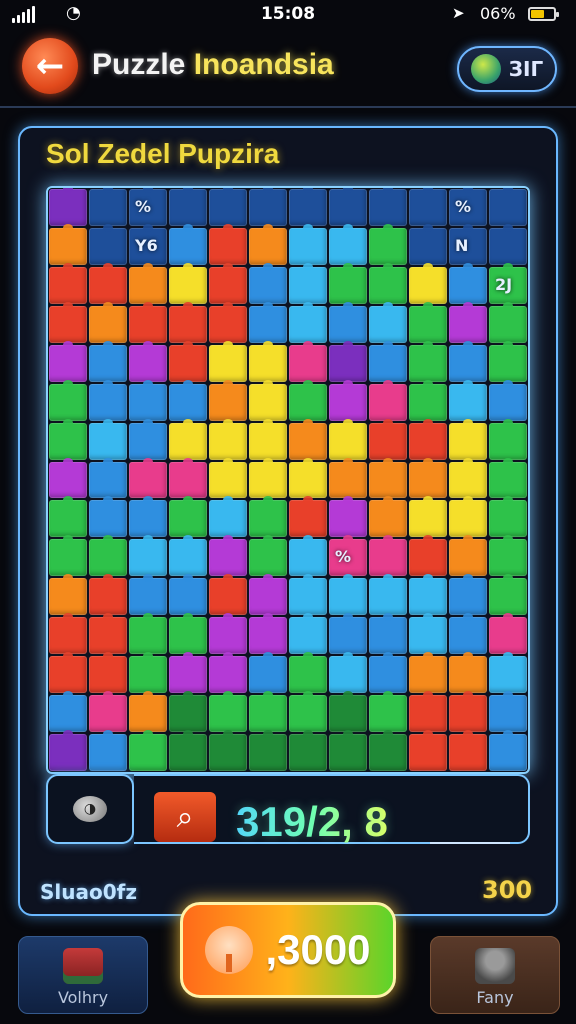  I want to click on puzzle-piece: Y6, so click(148, 244).